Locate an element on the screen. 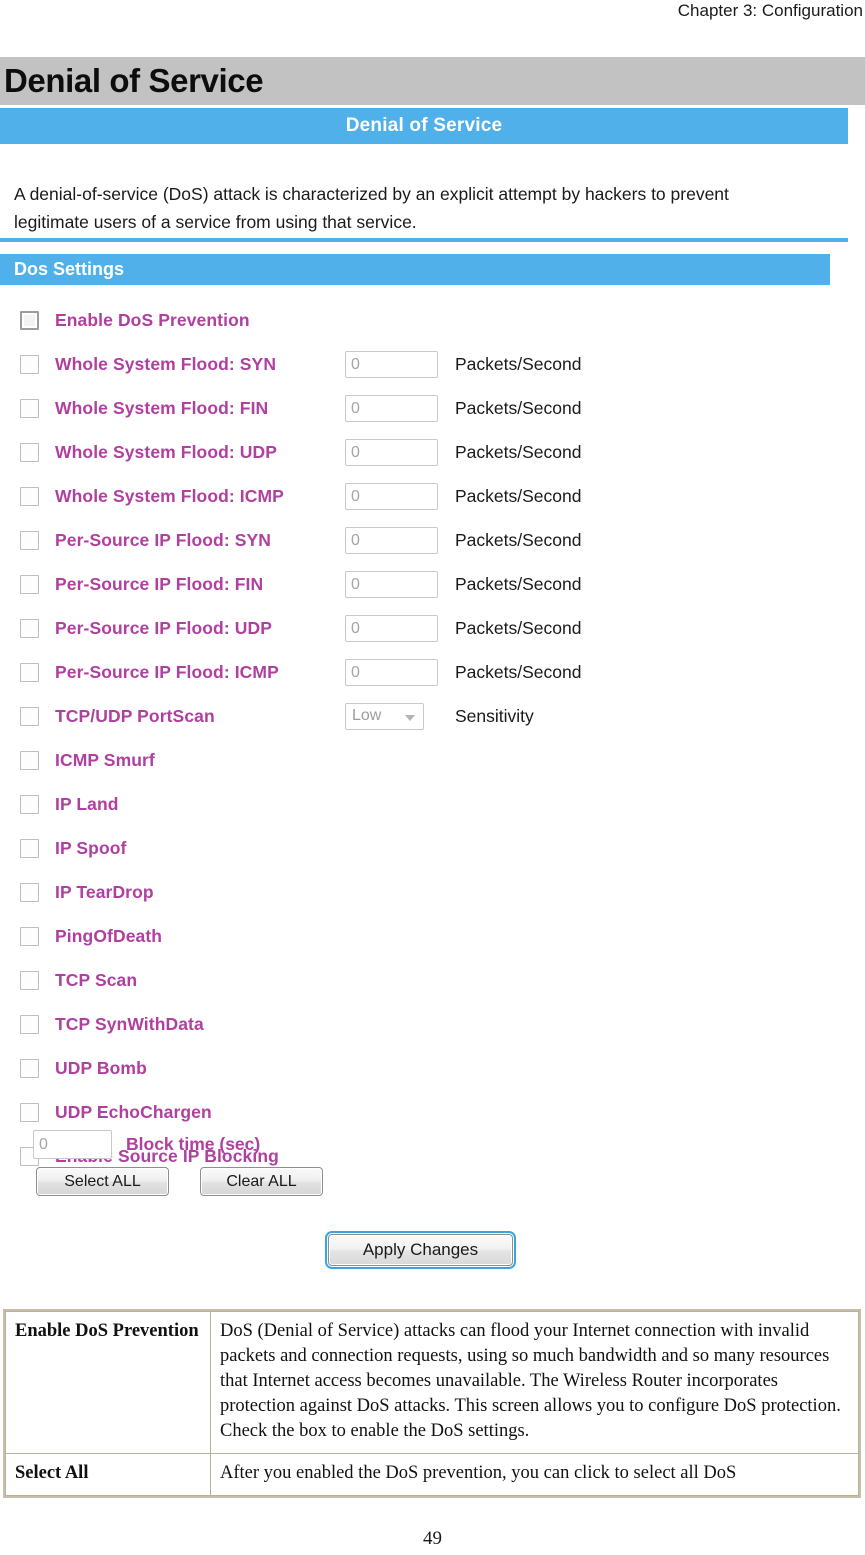  checkbox-pingofdeath is located at coordinates (29, 936).